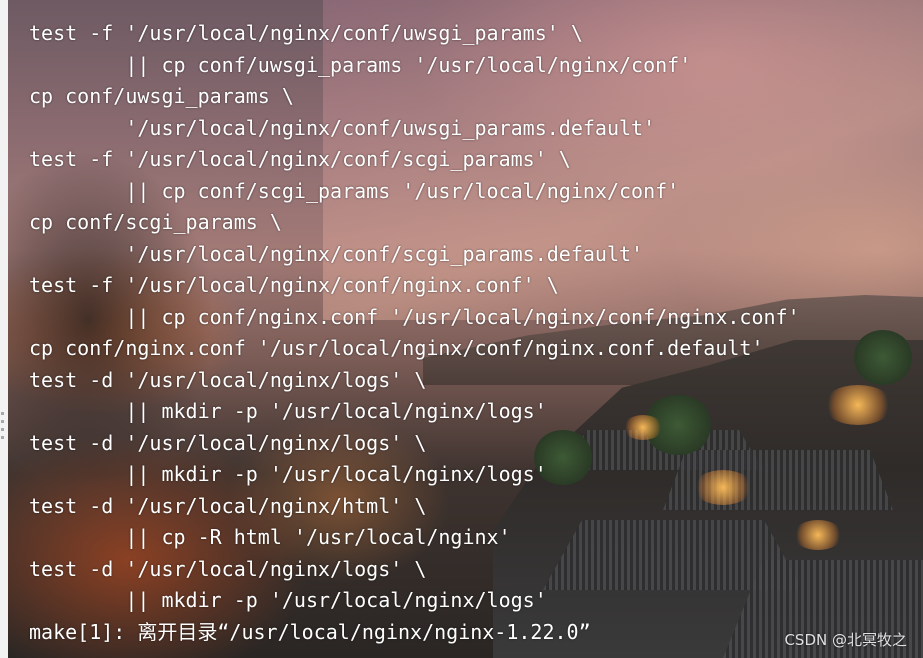 This screenshot has height=658, width=923. I want to click on terminal-line: test -d '/usr/local/nginx/html' \, so click(228, 505).